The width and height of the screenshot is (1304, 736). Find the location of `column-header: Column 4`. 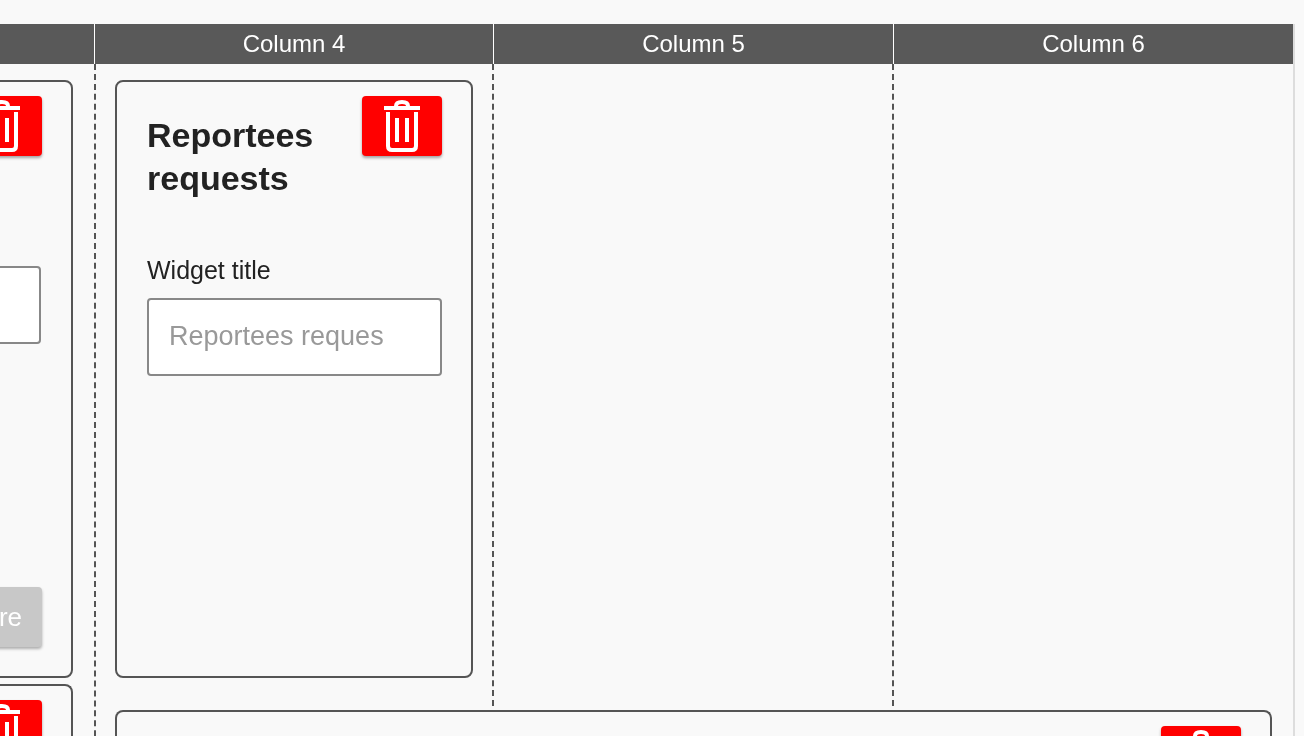

column-header: Column 4 is located at coordinates (294, 44).